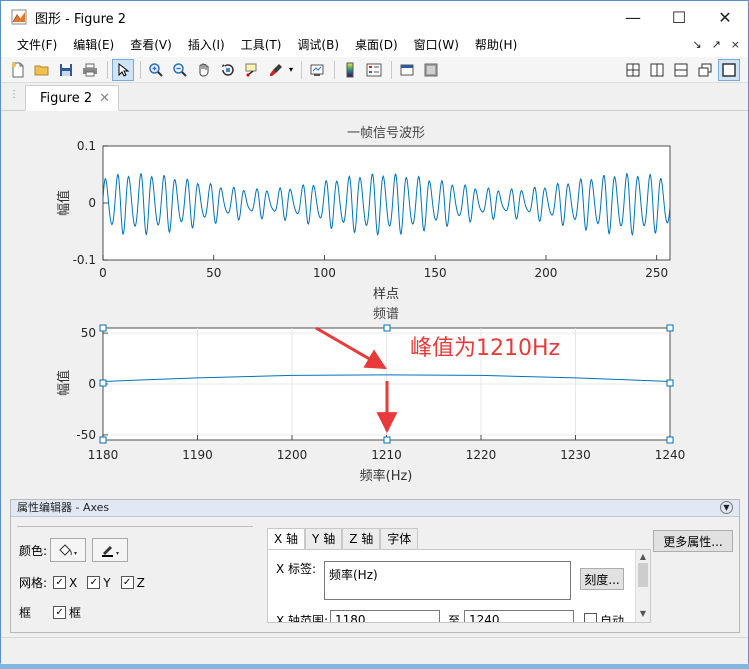 The image size is (749, 669). What do you see at coordinates (60, 612) in the screenshot?
I see `box-checkbox: ✓` at bounding box center [60, 612].